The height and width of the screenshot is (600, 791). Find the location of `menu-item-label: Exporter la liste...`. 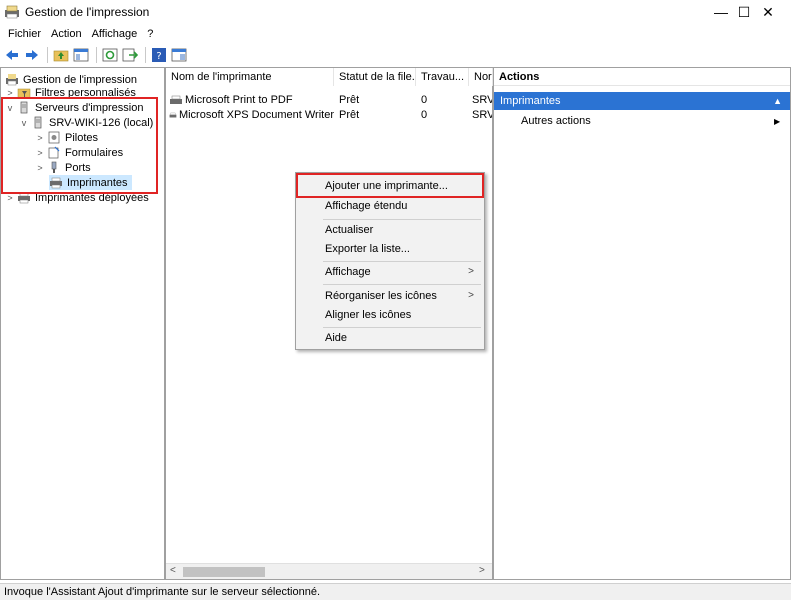

menu-item-label: Exporter la liste... is located at coordinates (367, 249).